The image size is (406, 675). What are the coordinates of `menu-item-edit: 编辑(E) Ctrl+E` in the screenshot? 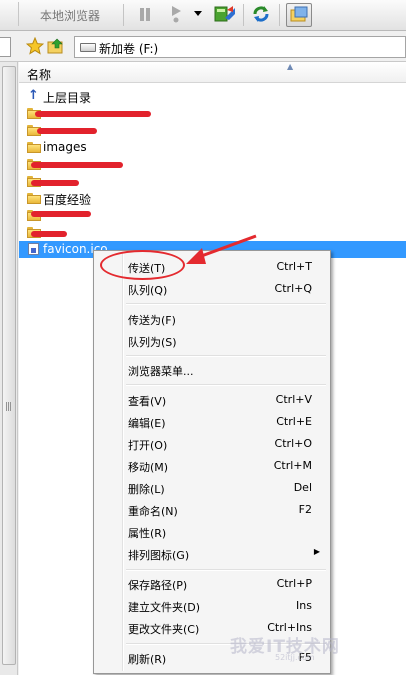 It's located at (212, 422).